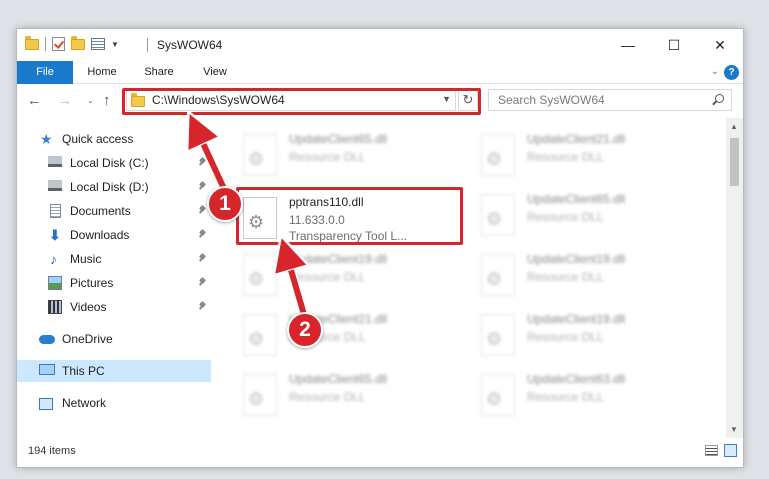 This screenshot has width=769, height=479. What do you see at coordinates (212, 161) in the screenshot?
I see `arrow-to-address-bar` at bounding box center [212, 161].